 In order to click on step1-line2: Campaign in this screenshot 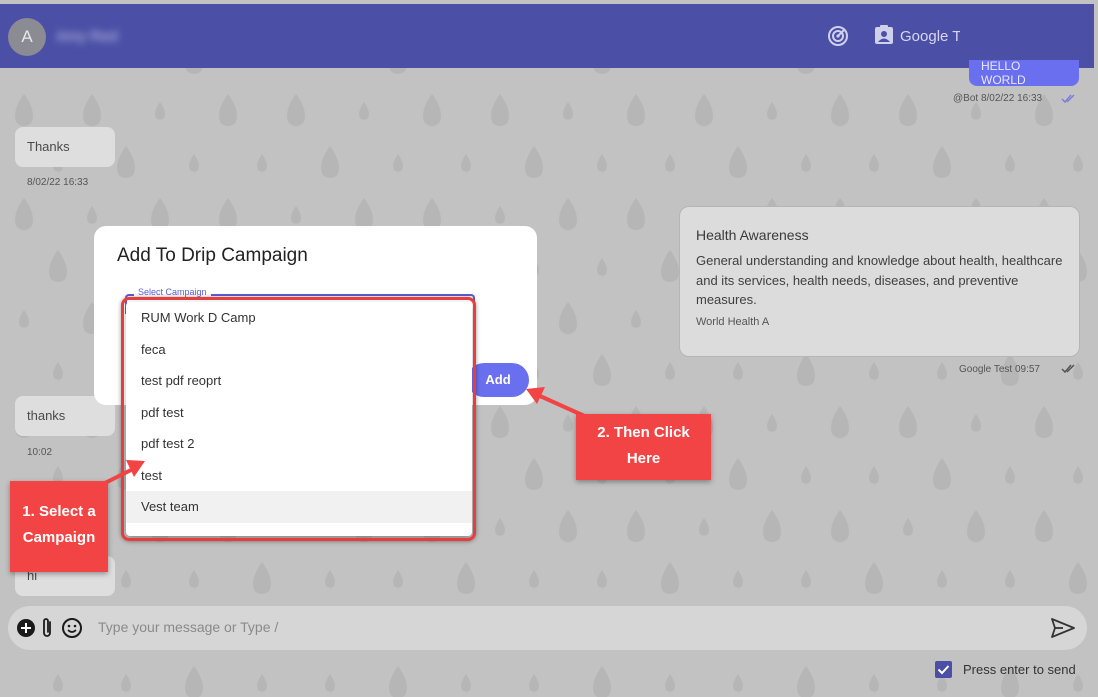, I will do `click(59, 537)`.